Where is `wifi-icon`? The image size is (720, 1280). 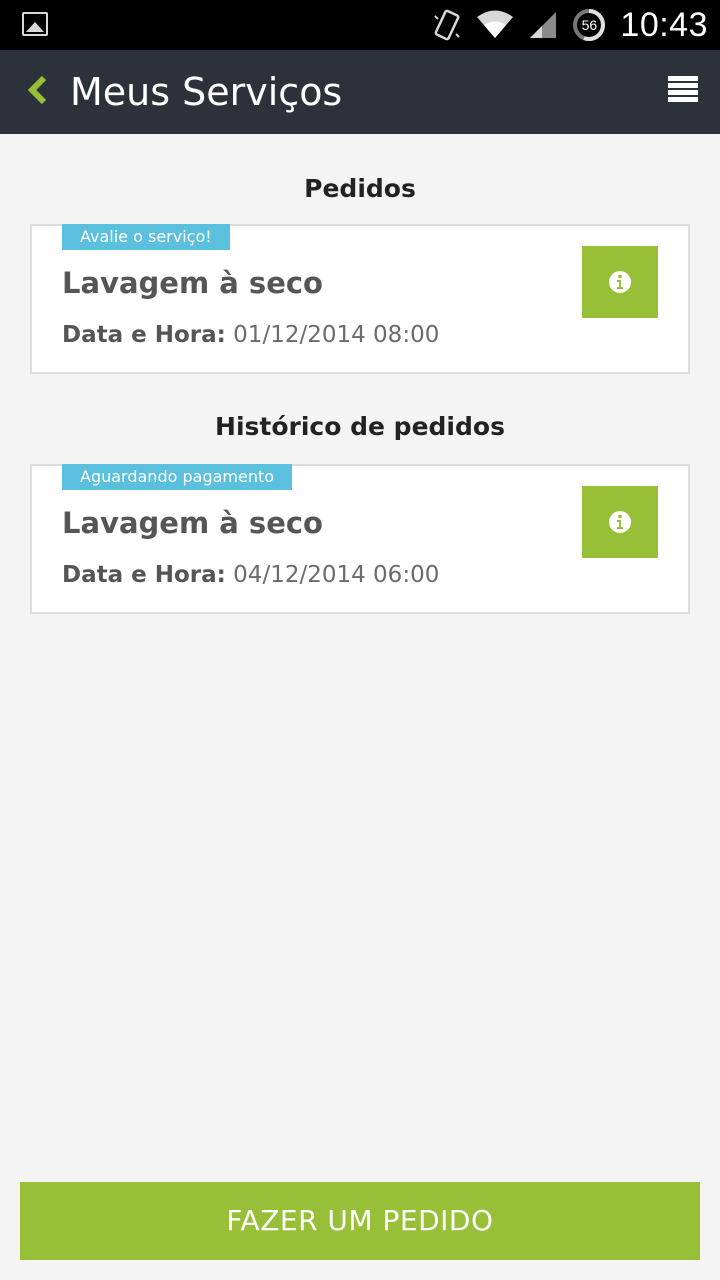 wifi-icon is located at coordinates (495, 24).